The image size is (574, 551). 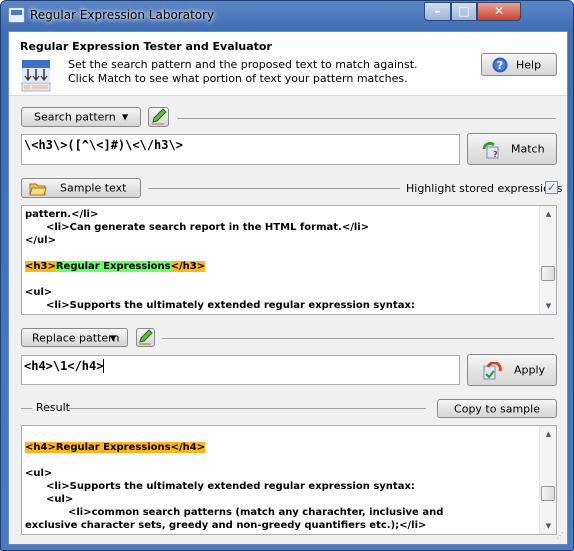 What do you see at coordinates (40, 240) in the screenshot?
I see `line-text: </ul>` at bounding box center [40, 240].